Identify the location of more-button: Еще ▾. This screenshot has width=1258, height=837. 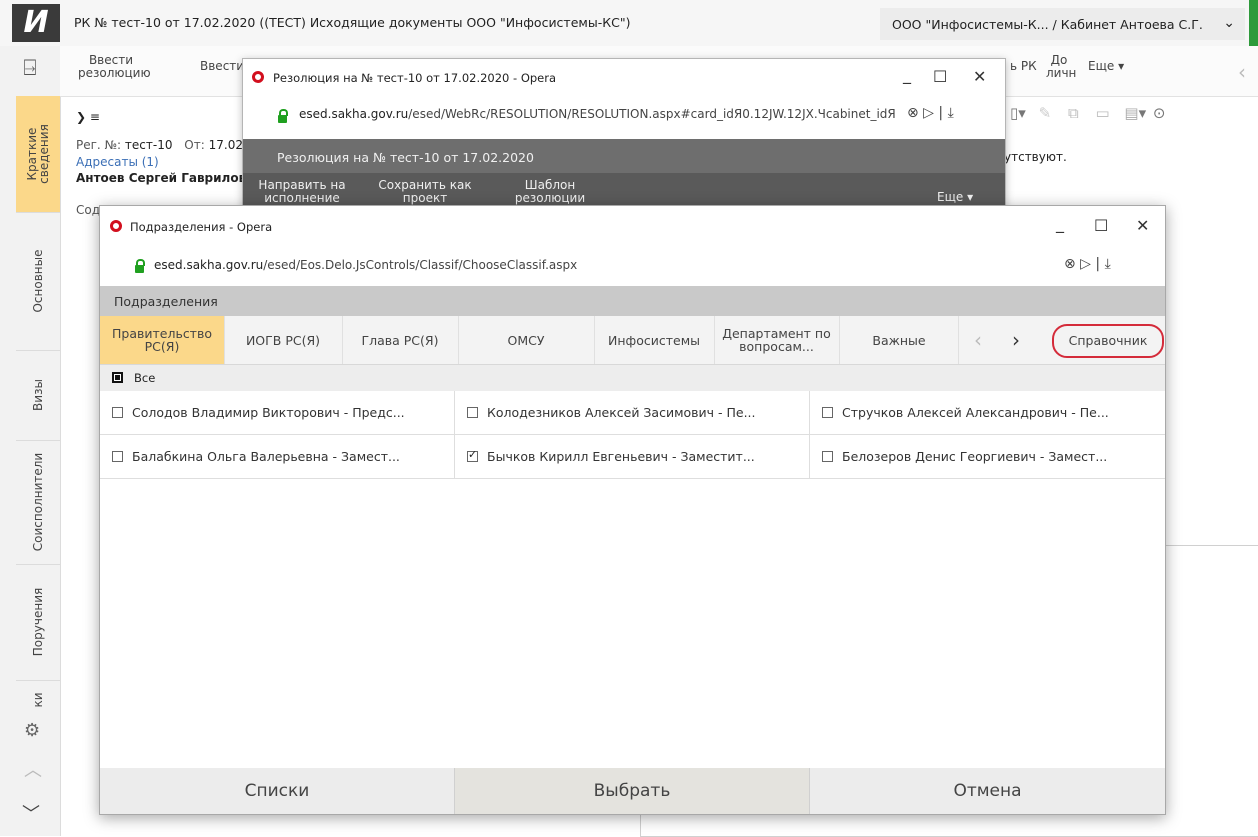
(1106, 66).